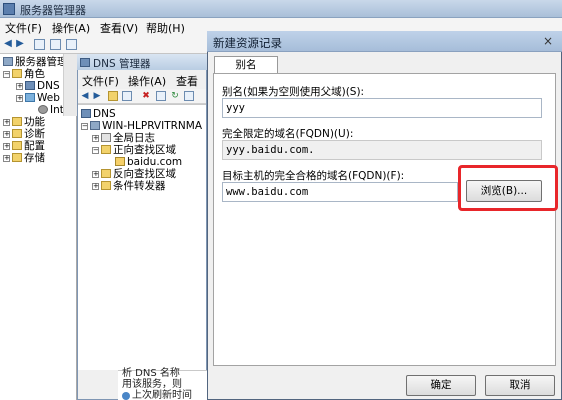 Image resolution: width=562 pixels, height=400 pixels. What do you see at coordinates (30, 97) in the screenshot?
I see `web-icon` at bounding box center [30, 97].